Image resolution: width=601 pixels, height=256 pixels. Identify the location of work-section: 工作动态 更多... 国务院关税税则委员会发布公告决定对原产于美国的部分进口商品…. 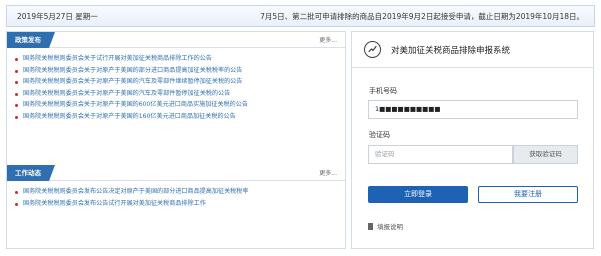
(176, 187).